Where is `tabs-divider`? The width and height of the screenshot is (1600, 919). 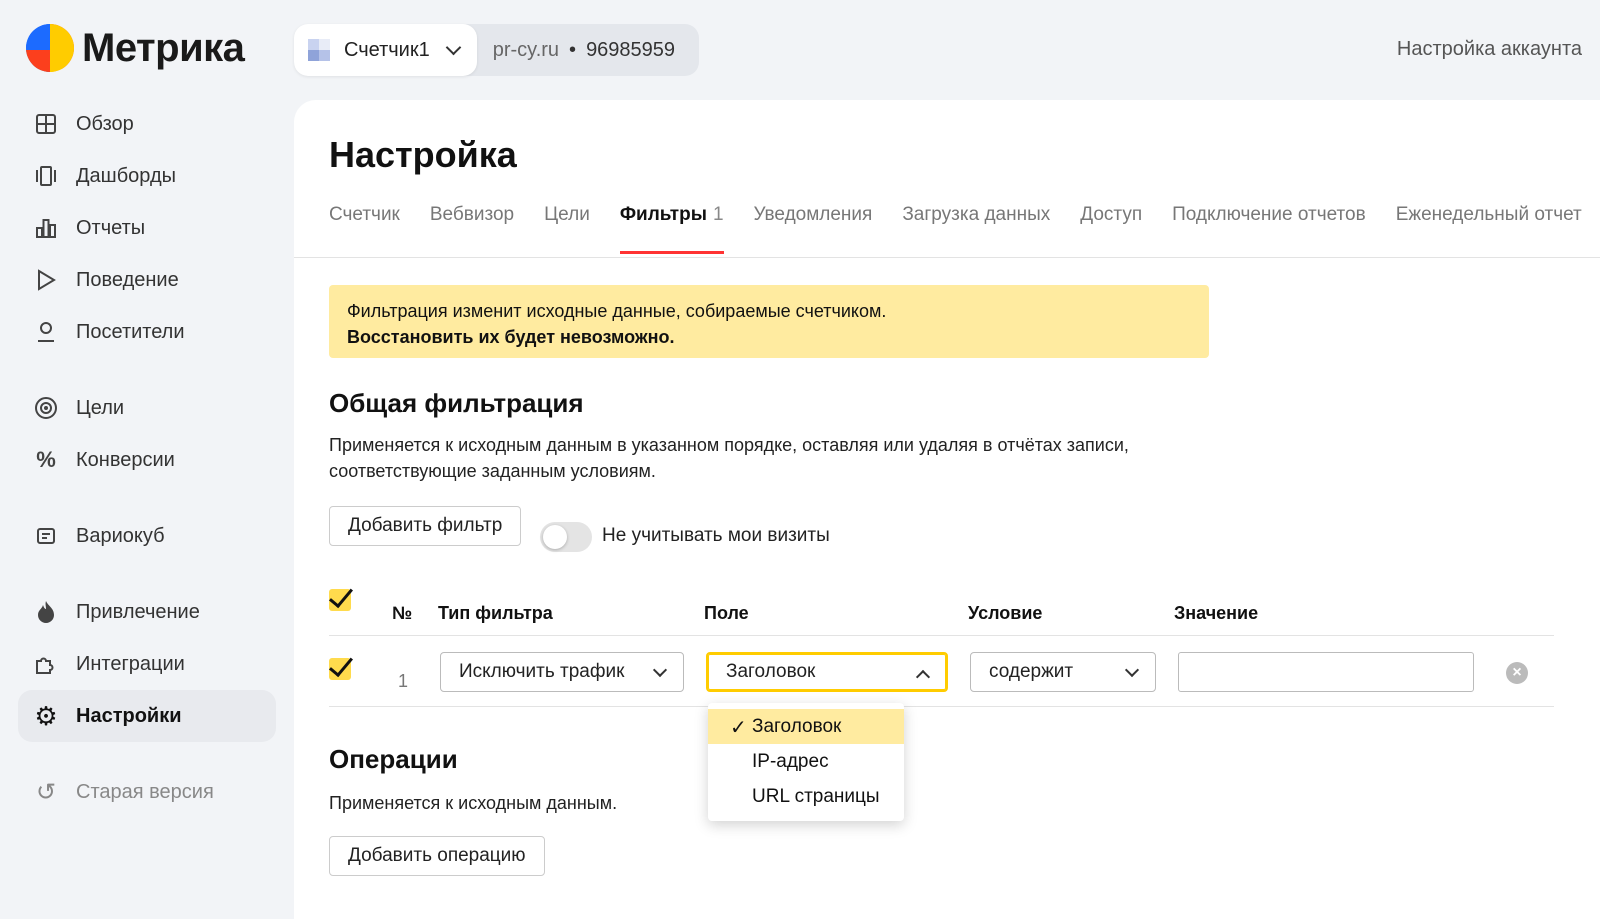 tabs-divider is located at coordinates (947, 257).